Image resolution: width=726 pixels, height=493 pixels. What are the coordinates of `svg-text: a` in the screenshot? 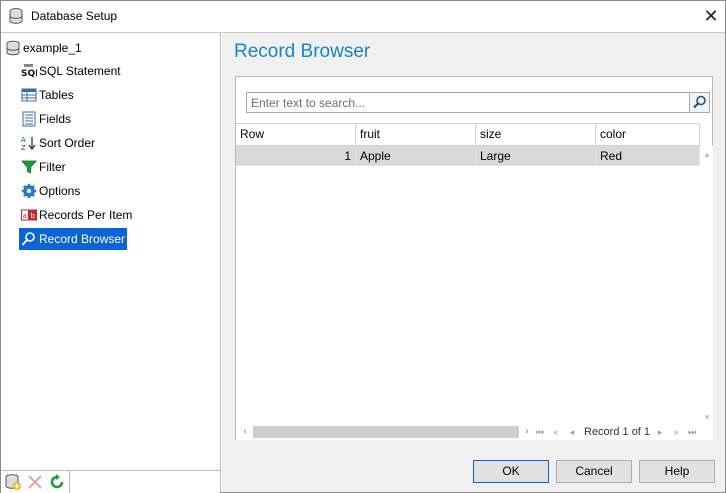 It's located at (25, 216).